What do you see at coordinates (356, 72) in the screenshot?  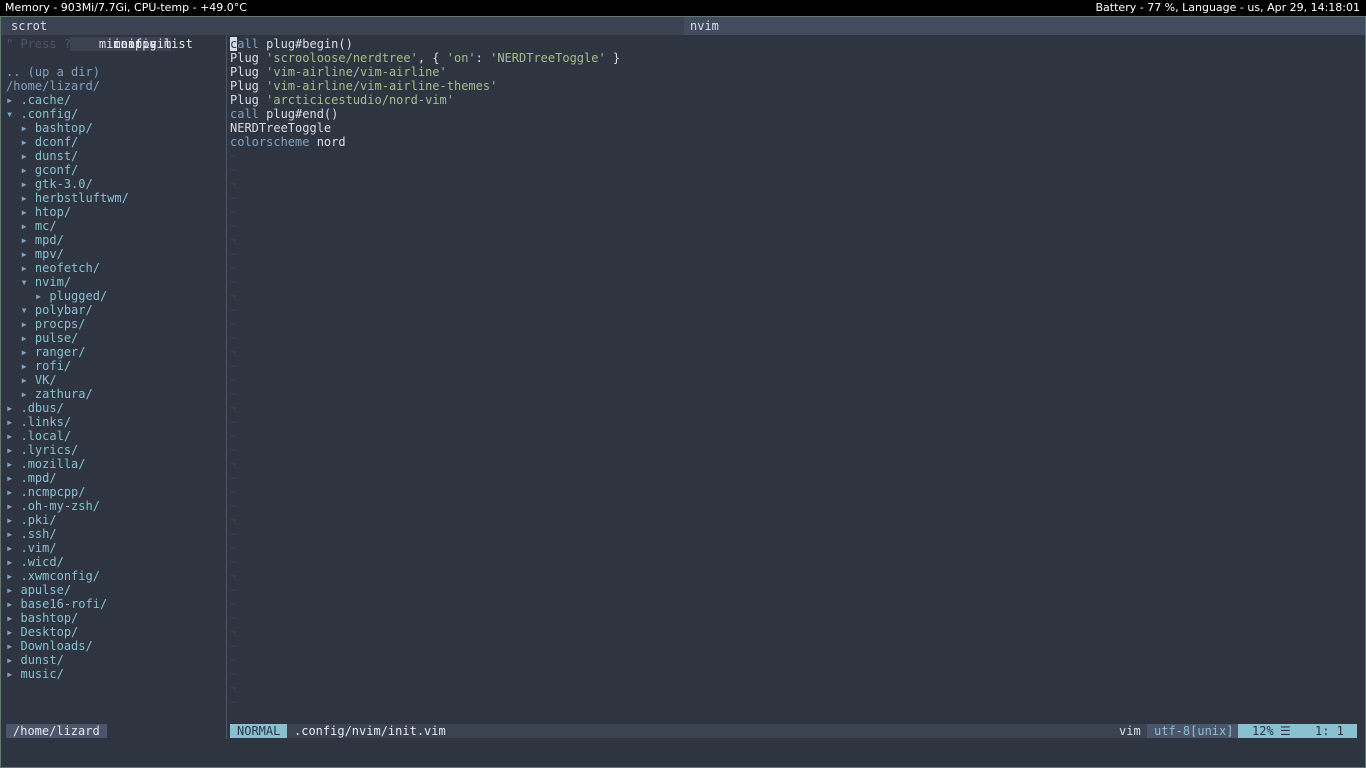 I see `code-token: 'vim-airline/vim-airline'` at bounding box center [356, 72].